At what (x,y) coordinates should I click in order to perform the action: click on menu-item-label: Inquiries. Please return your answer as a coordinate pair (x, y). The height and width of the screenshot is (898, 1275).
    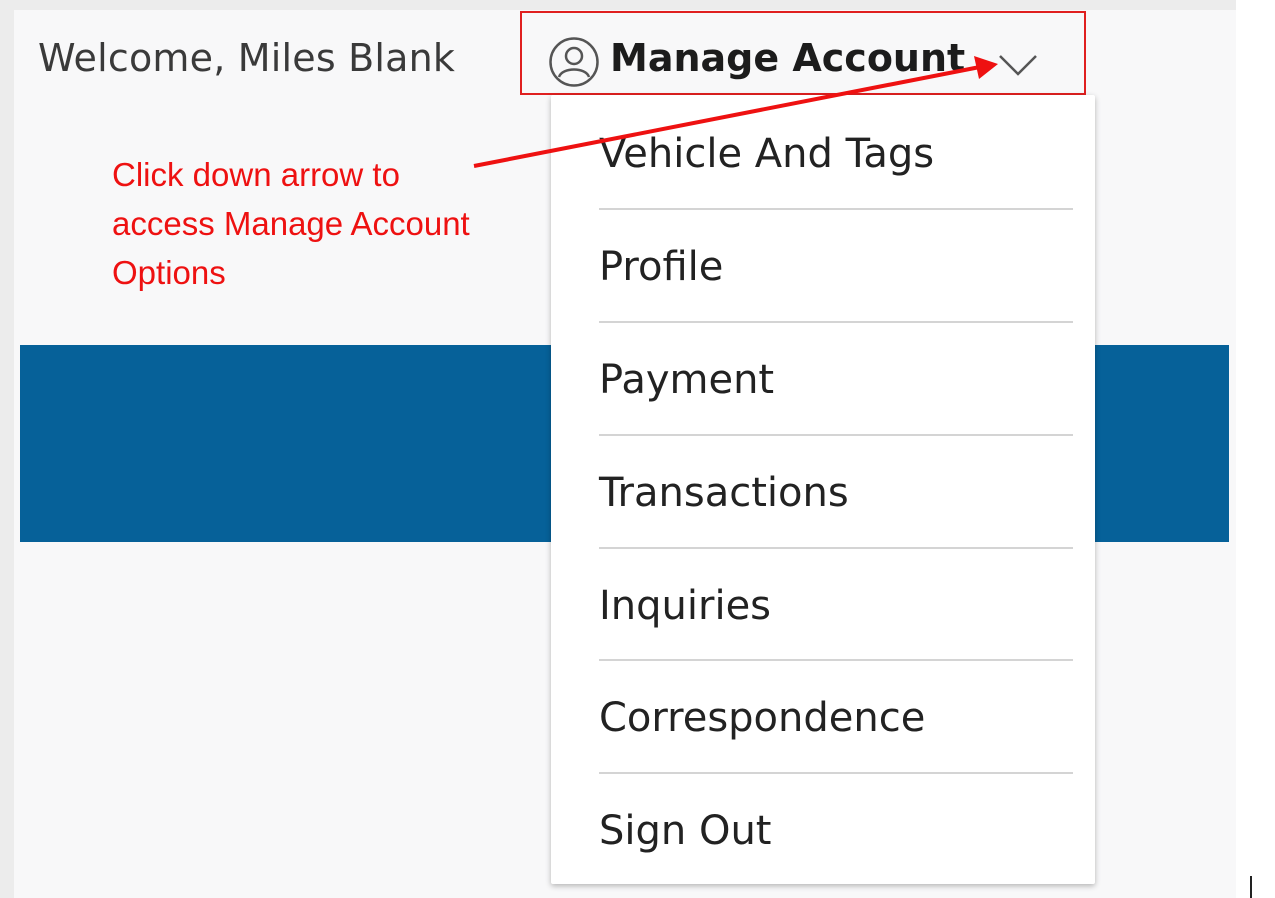
    Looking at the image, I should click on (685, 606).